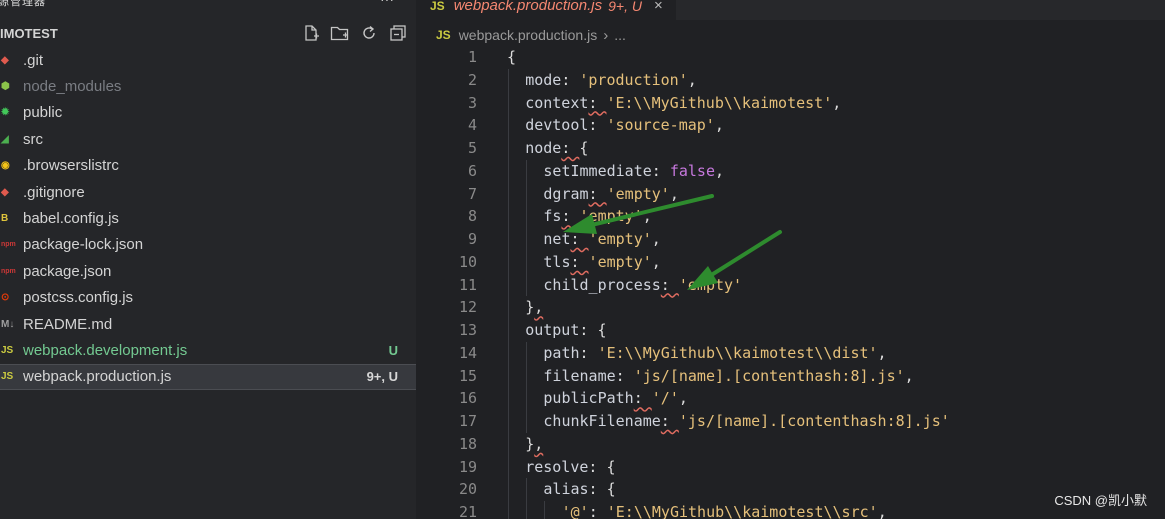 Image resolution: width=1165 pixels, height=519 pixels. What do you see at coordinates (561, 352) in the screenshot?
I see `code-token: path` at bounding box center [561, 352].